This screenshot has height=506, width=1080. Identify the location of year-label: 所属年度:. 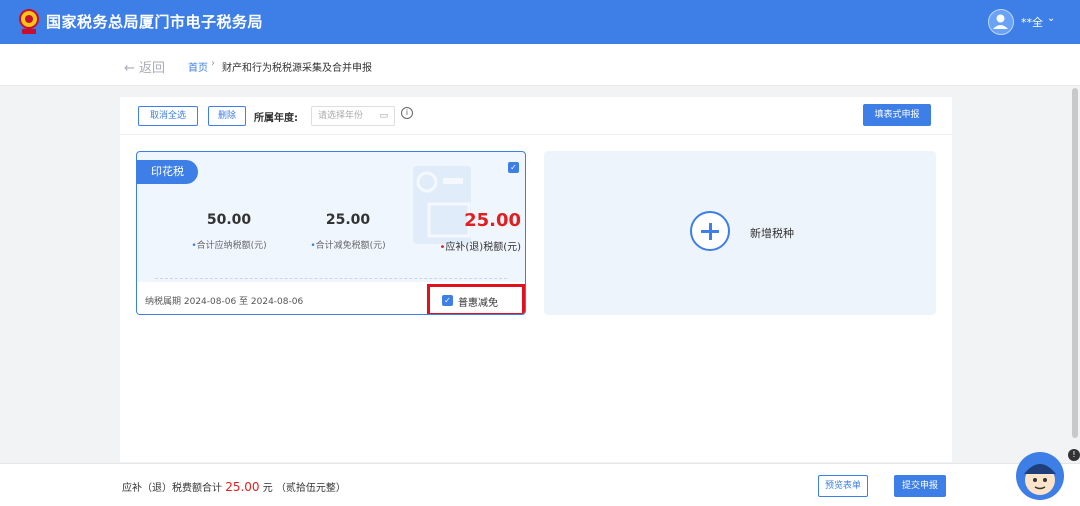
(276, 118).